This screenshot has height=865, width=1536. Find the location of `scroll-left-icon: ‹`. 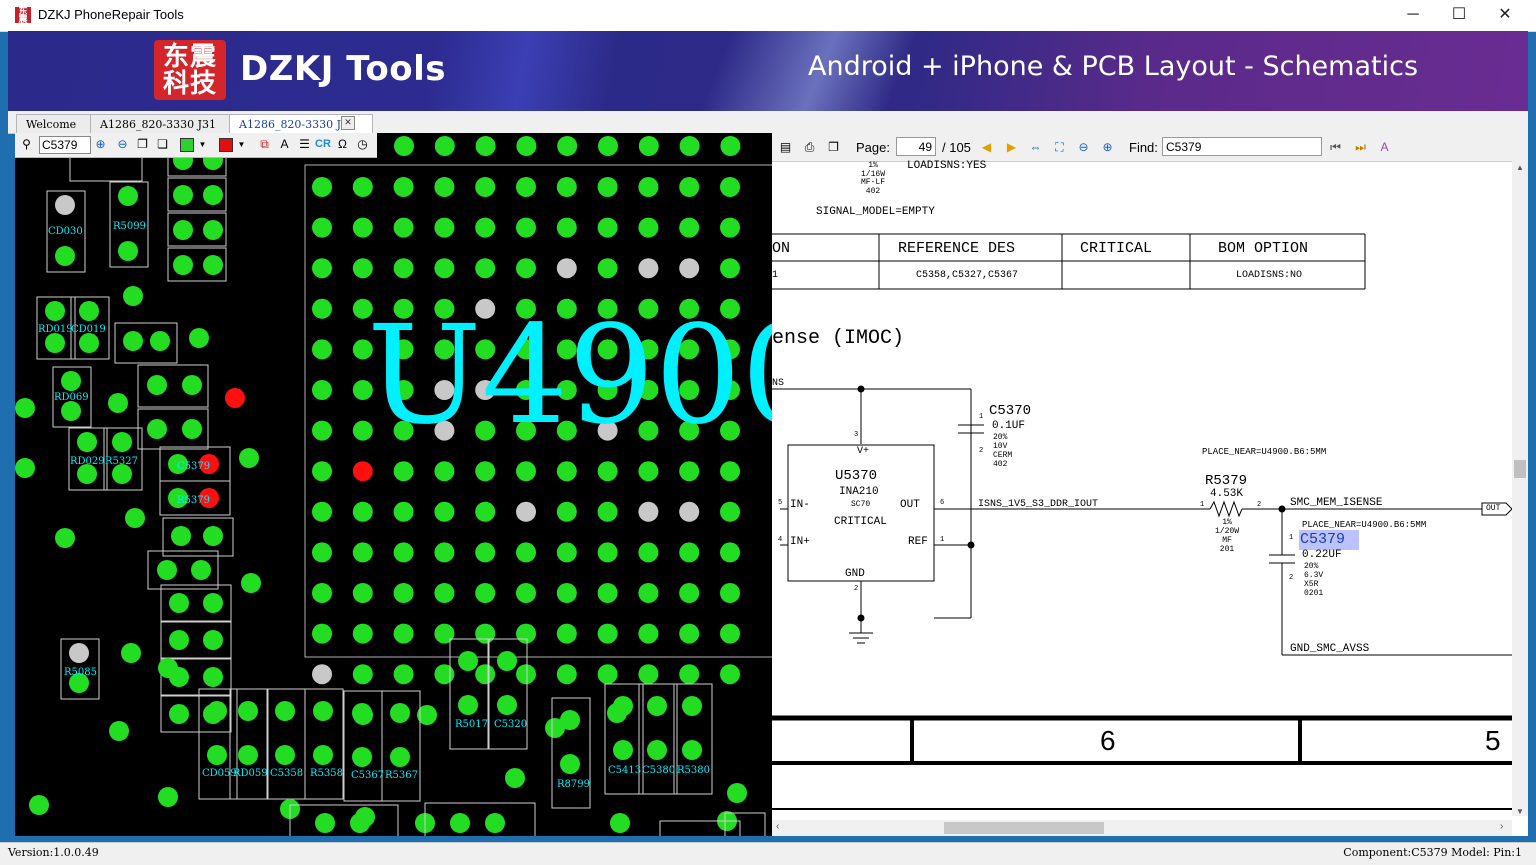

scroll-left-icon: ‹ is located at coordinates (777, 826).